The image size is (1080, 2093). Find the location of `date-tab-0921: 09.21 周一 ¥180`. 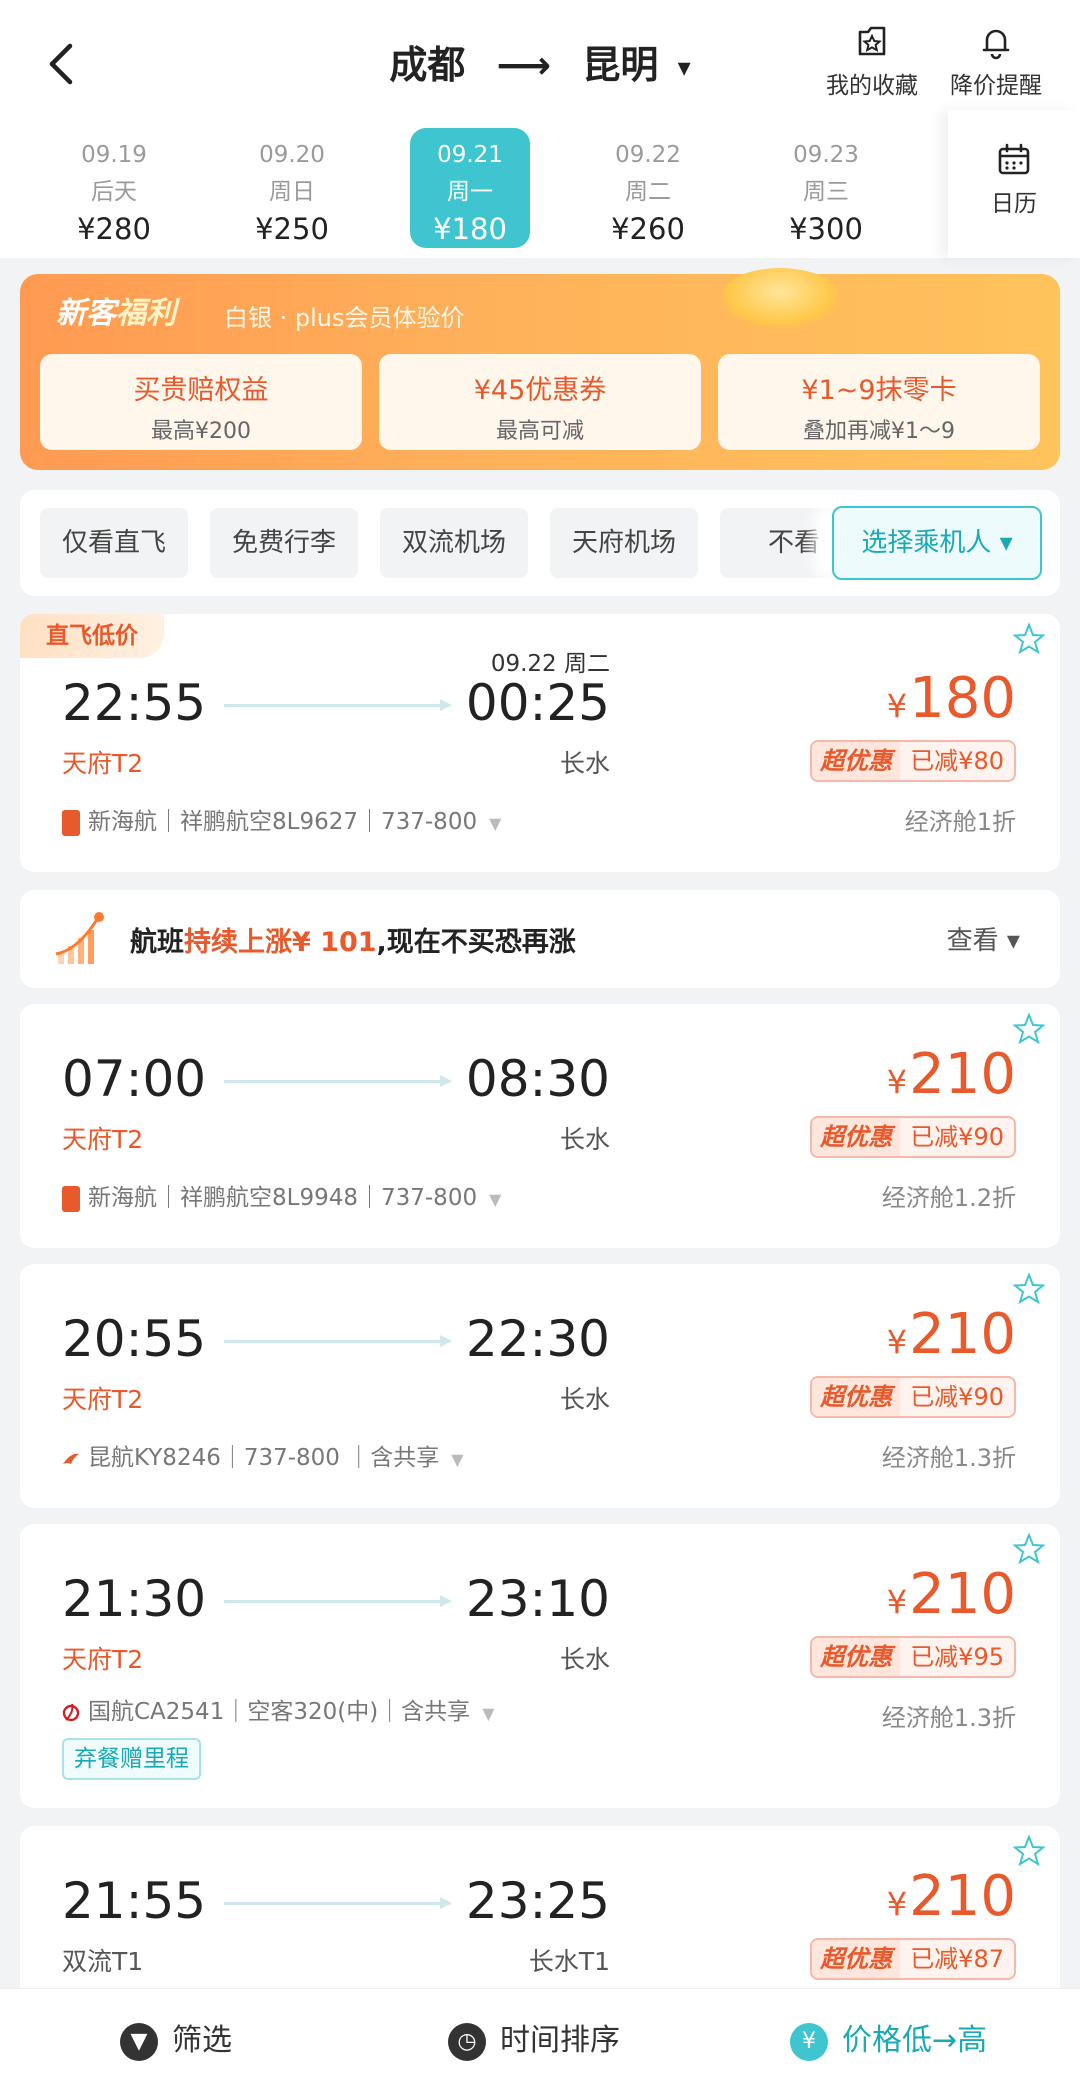

date-tab-0921: 09.21 周一 ¥180 is located at coordinates (470, 188).